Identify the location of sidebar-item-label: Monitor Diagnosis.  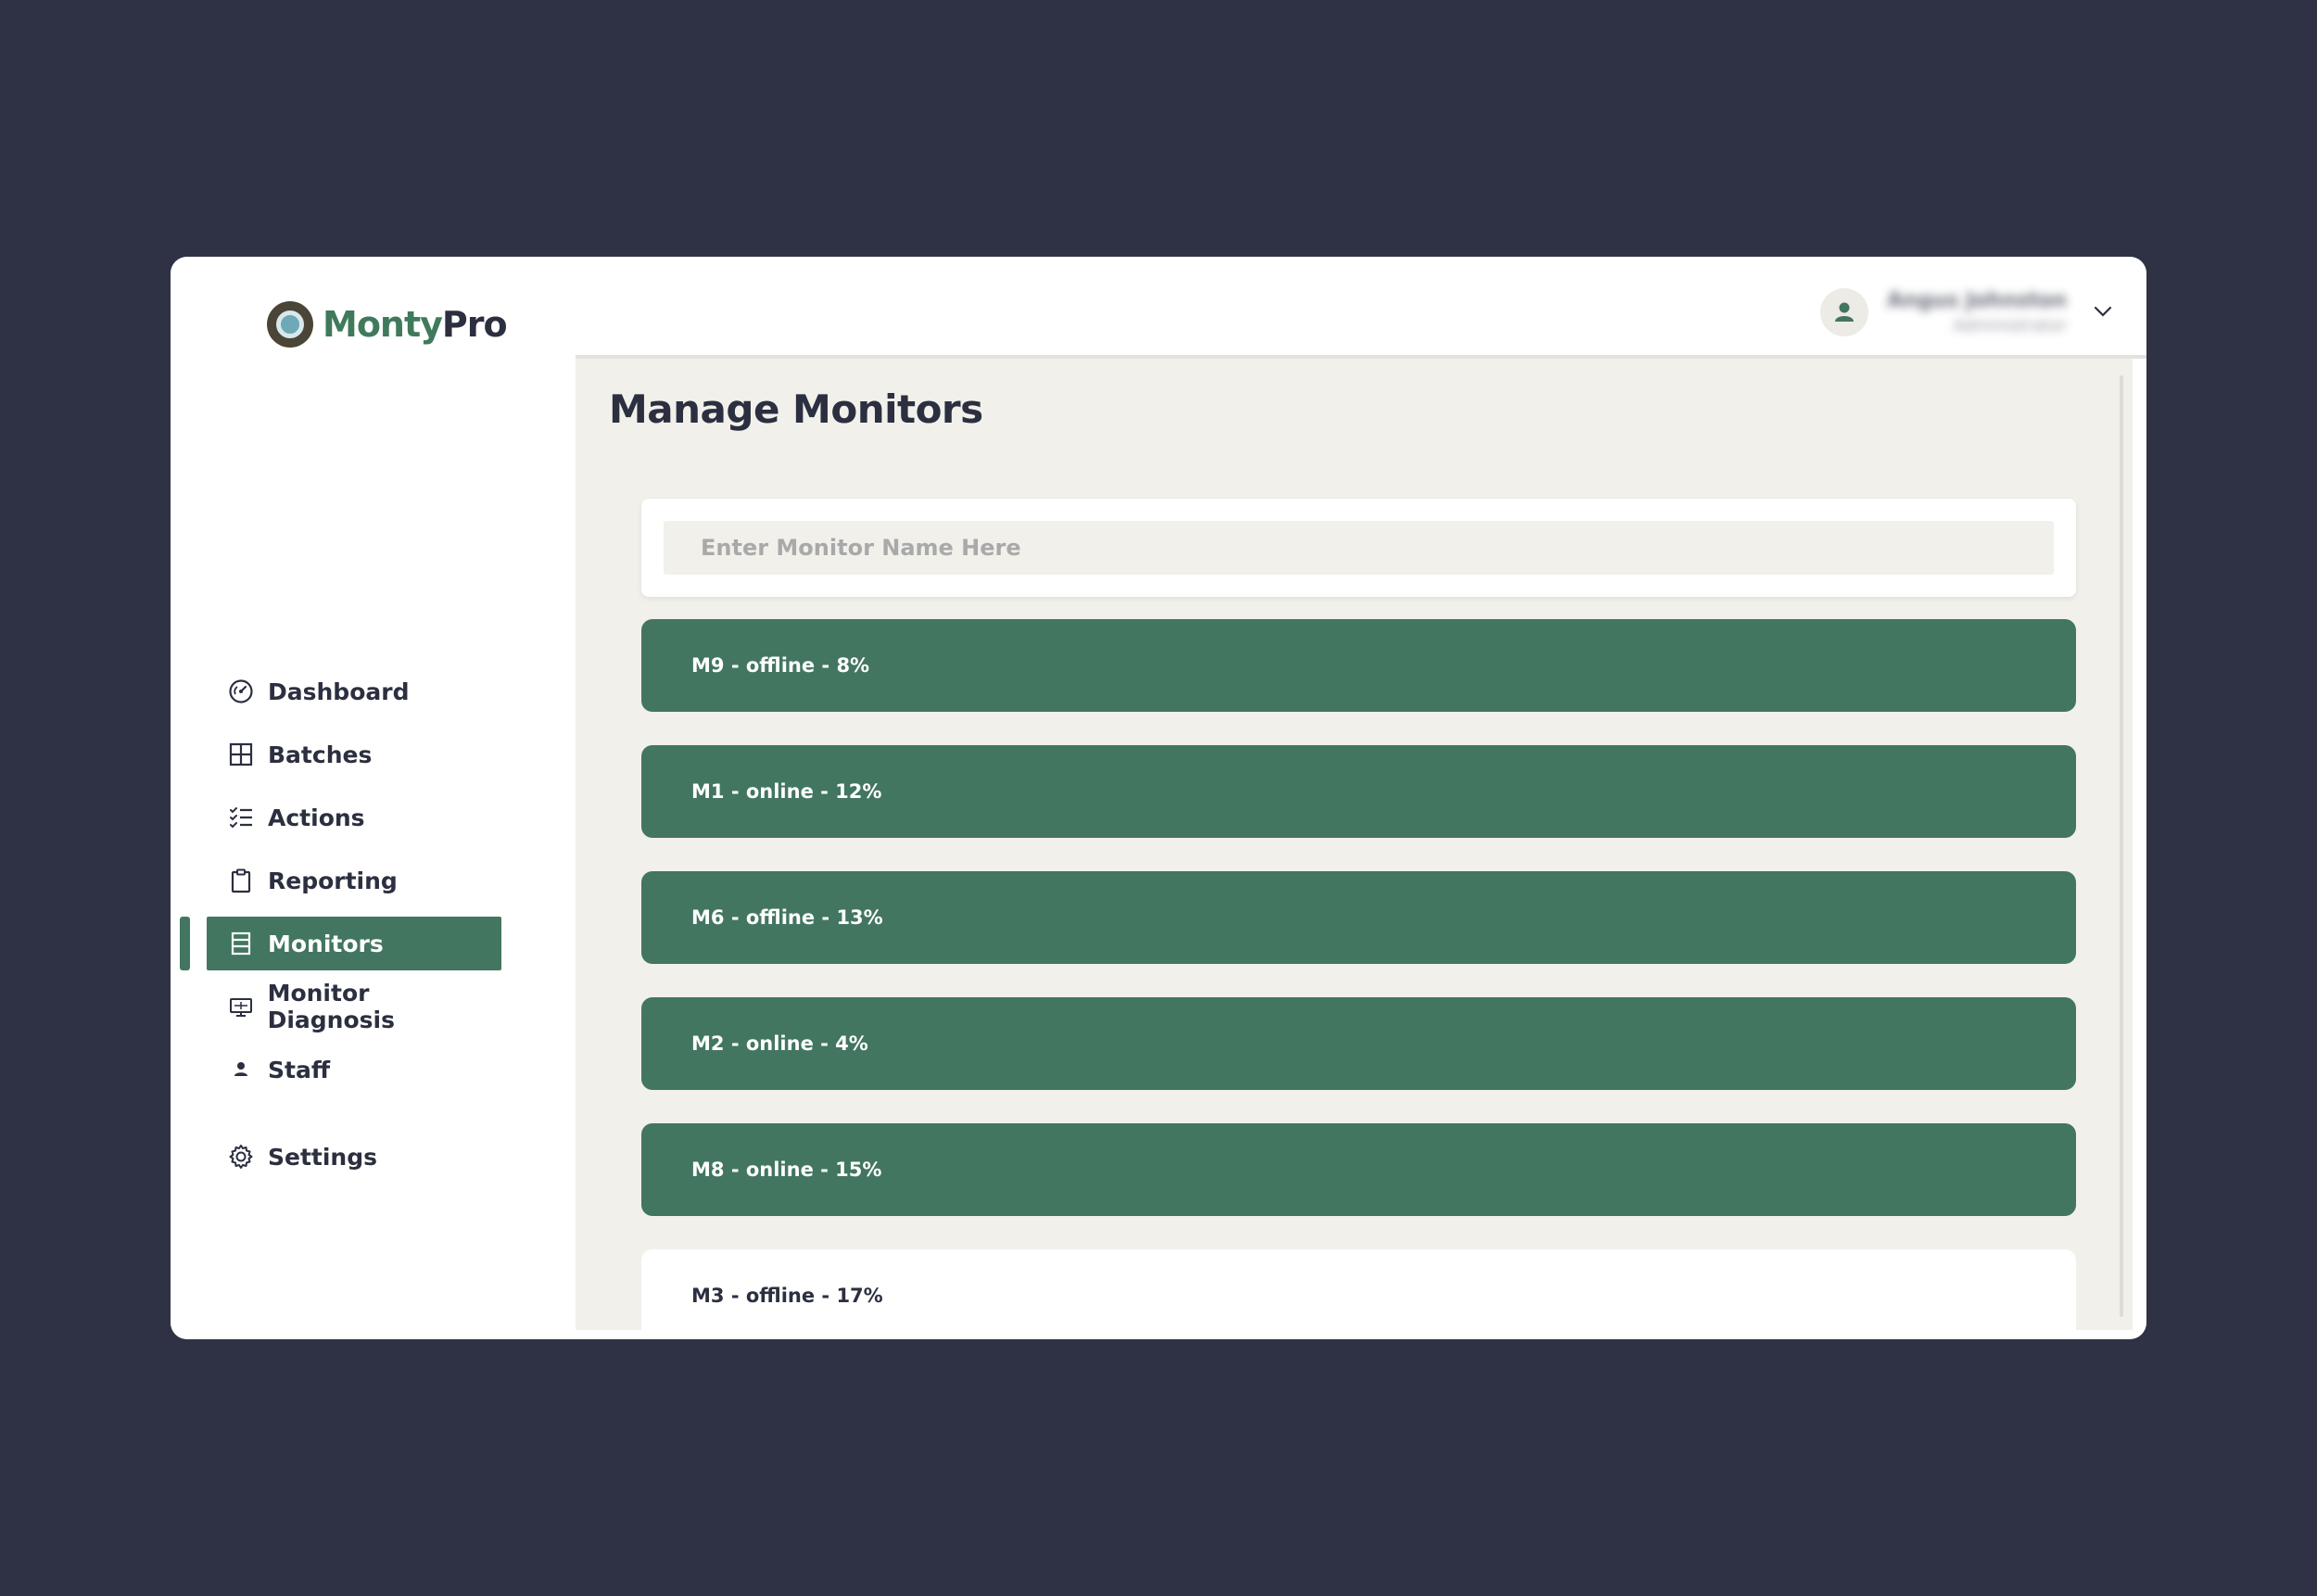
(331, 1007).